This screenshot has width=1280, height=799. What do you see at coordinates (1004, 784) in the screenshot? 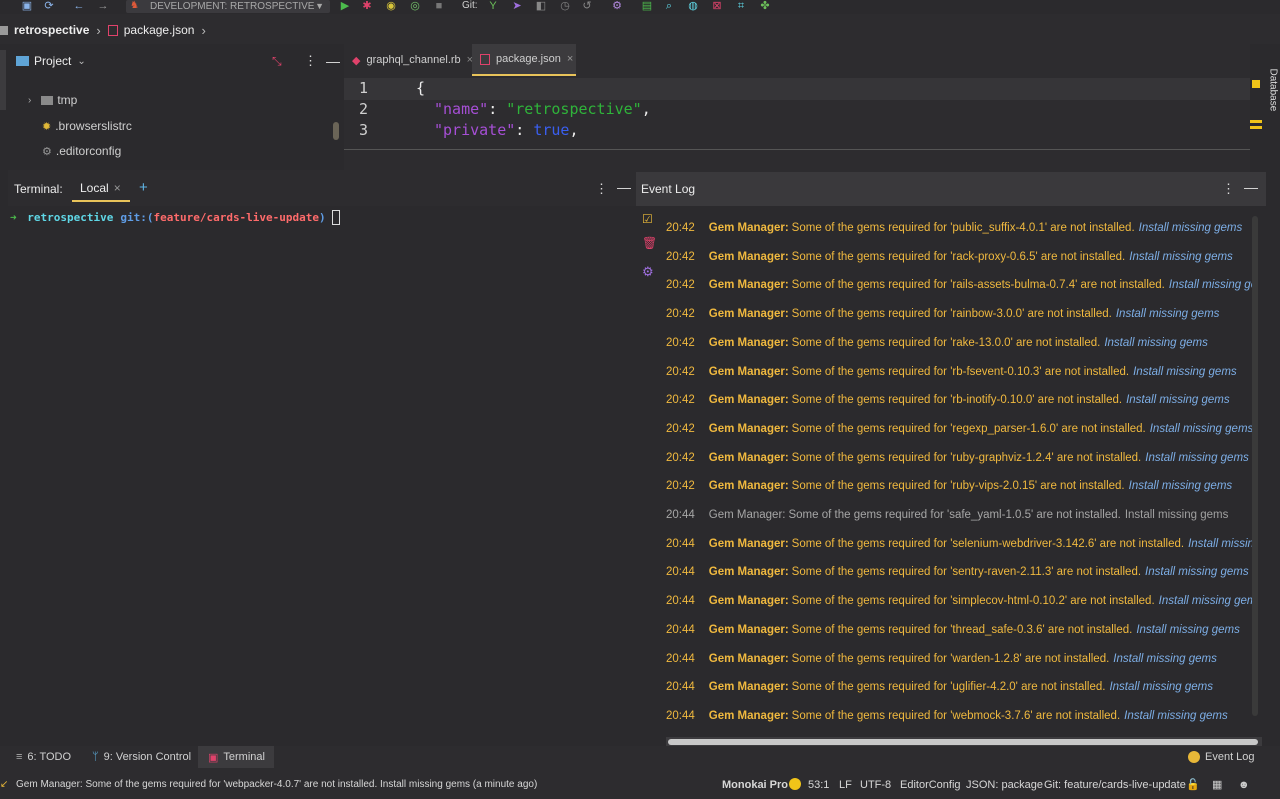
I see `json-schema: JSON: package` at bounding box center [1004, 784].